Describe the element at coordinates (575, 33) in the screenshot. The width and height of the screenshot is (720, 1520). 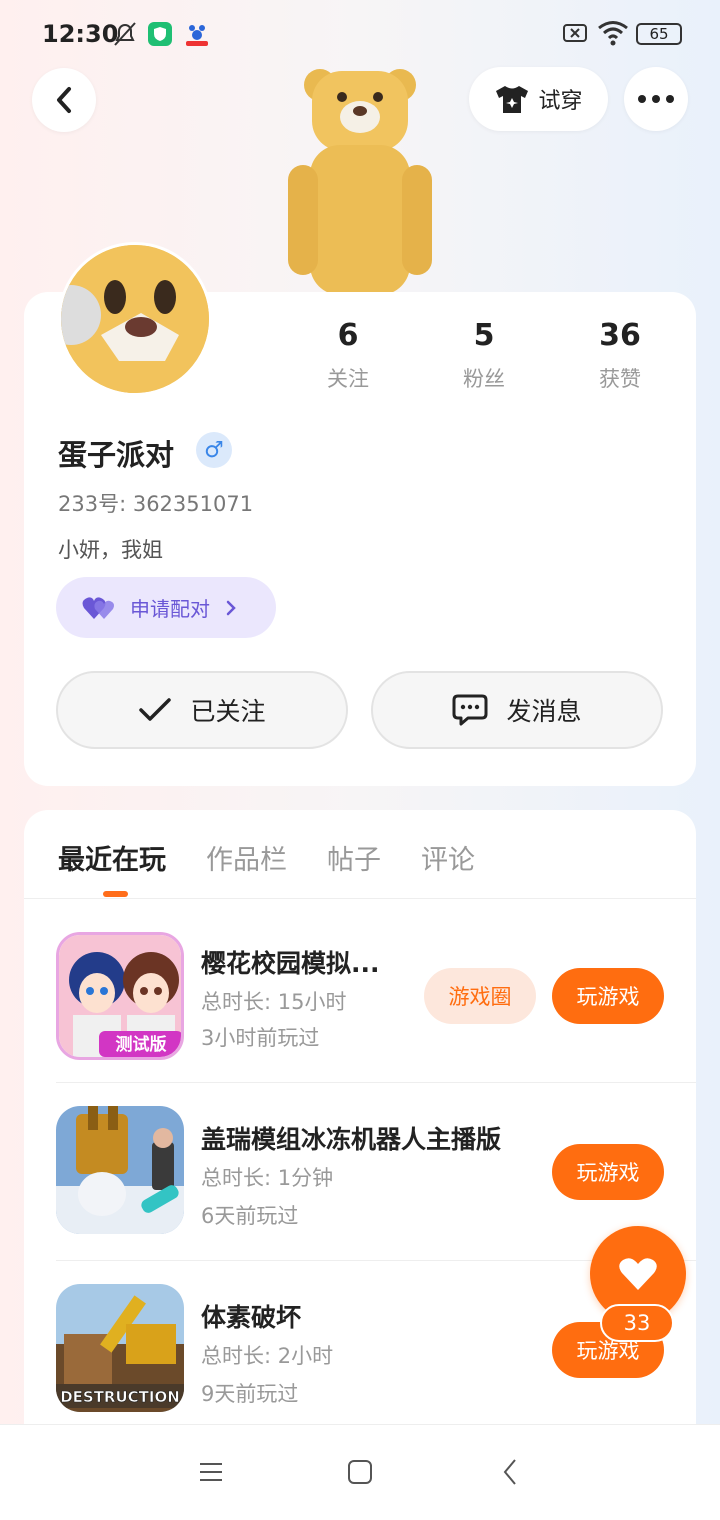
I see `no-sim-icon` at that location.